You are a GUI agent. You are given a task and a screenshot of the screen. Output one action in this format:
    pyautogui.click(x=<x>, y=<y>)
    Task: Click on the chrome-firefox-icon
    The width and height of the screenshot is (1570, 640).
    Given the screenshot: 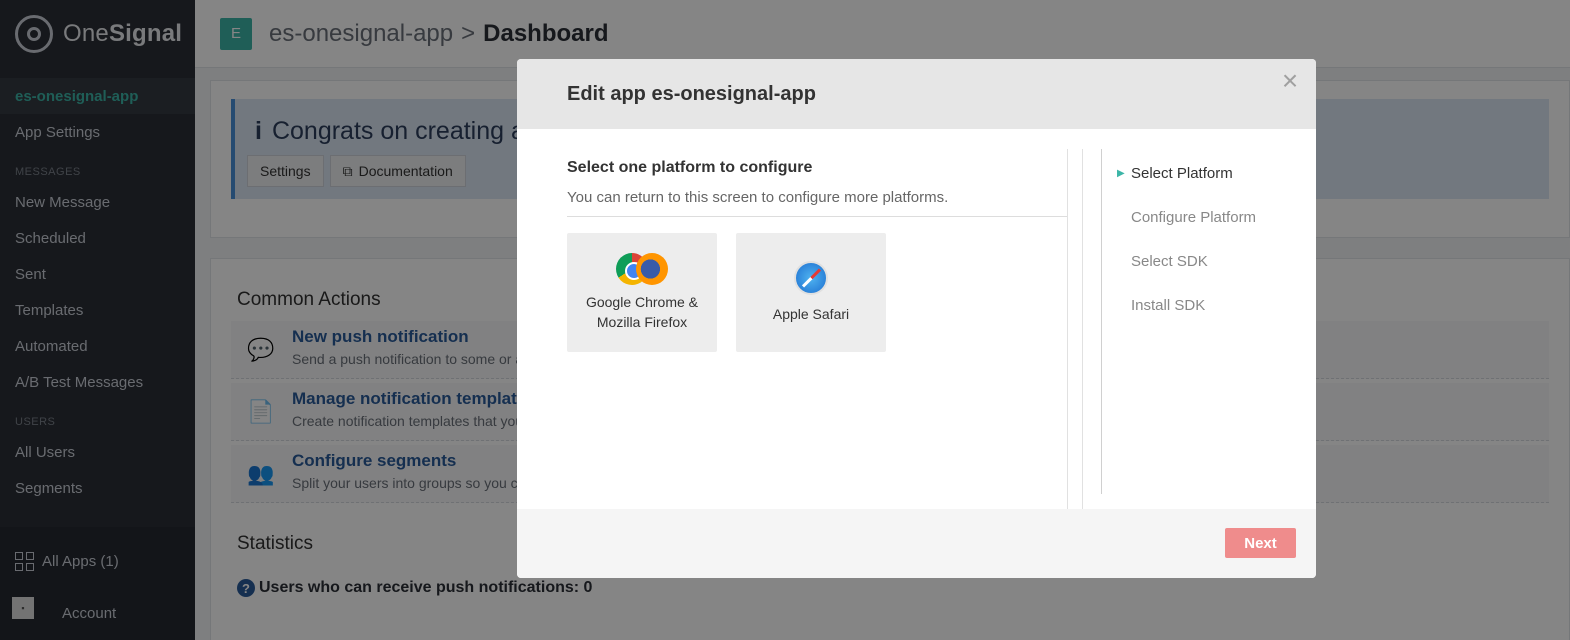 What is the action you would take?
    pyautogui.click(x=642, y=269)
    